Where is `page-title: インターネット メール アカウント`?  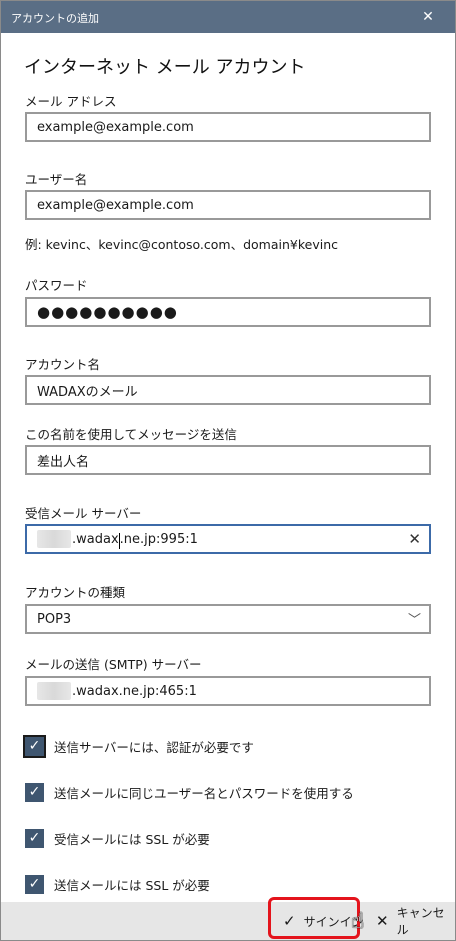
page-title: インターネット メール アカウント is located at coordinates (165, 67).